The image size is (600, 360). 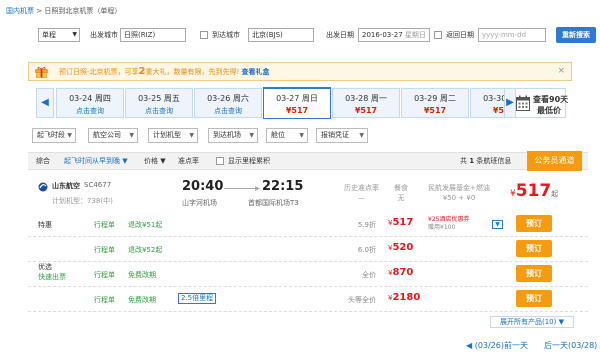 I want to click on calendar-line2: 最低价, so click(x=549, y=110).